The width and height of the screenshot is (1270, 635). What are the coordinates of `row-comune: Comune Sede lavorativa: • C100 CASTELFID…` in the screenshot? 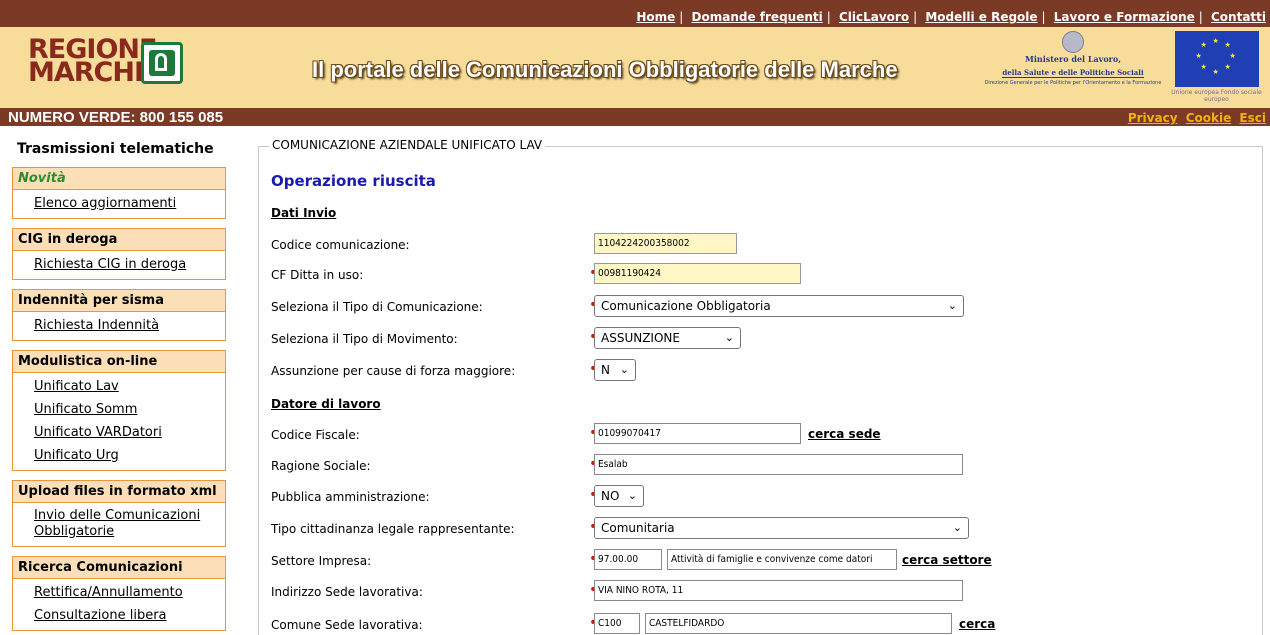 It's located at (761, 624).